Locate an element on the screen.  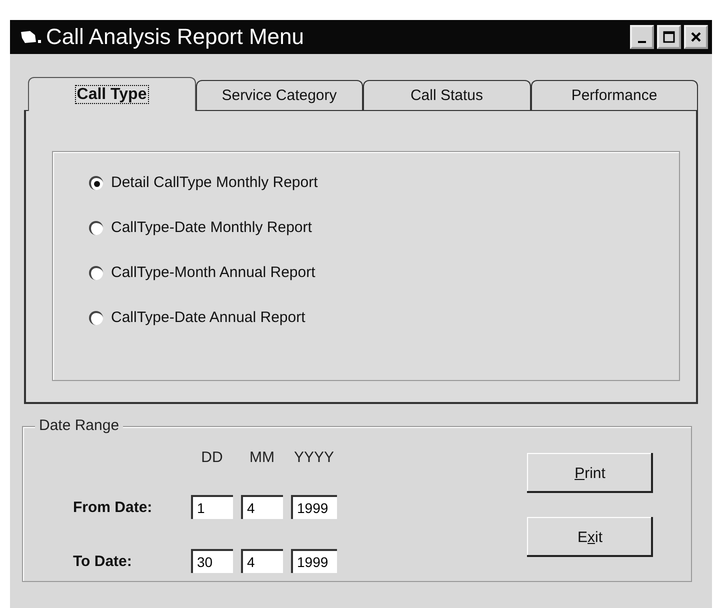
column-header: DD is located at coordinates (212, 457).